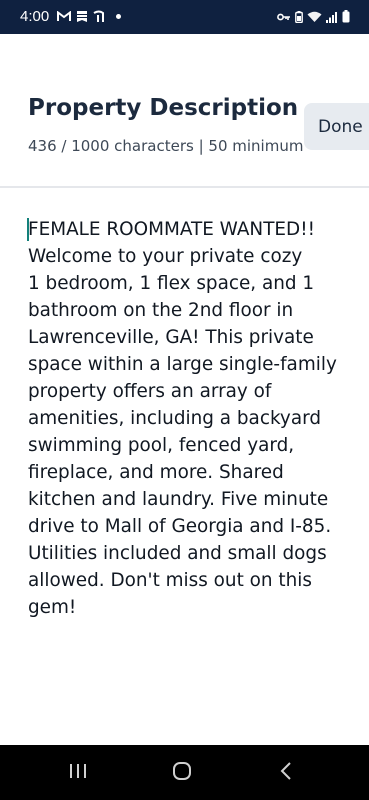  I want to click on status-time: 4:00, so click(35, 16).